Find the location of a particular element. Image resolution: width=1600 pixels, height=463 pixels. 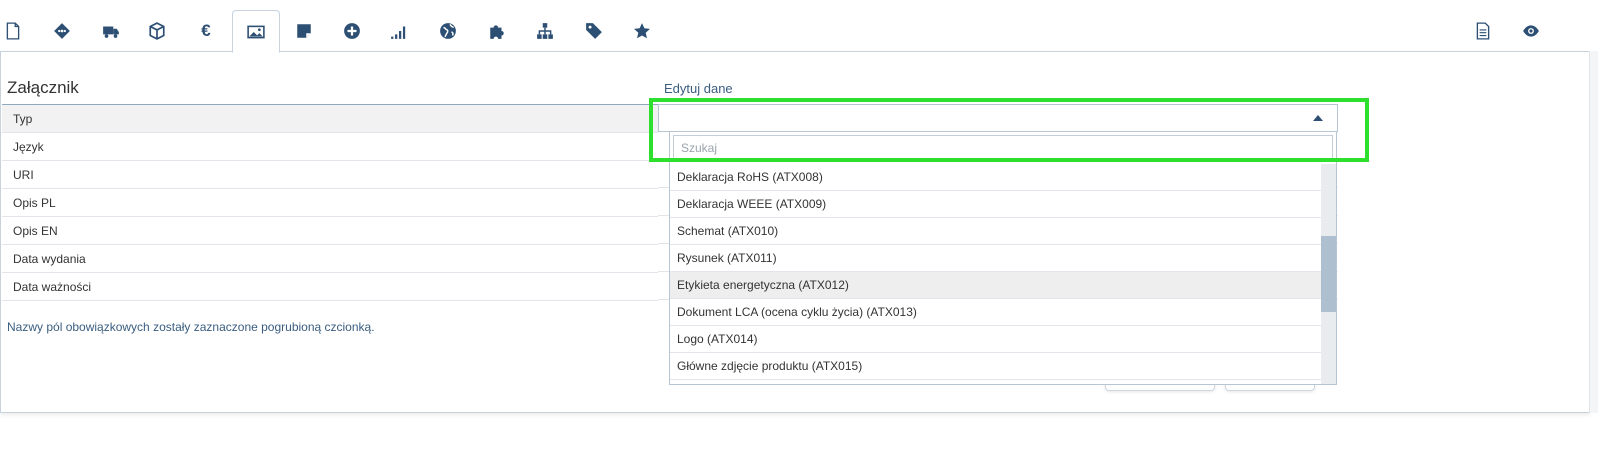

plus-circle-icon is located at coordinates (352, 31).